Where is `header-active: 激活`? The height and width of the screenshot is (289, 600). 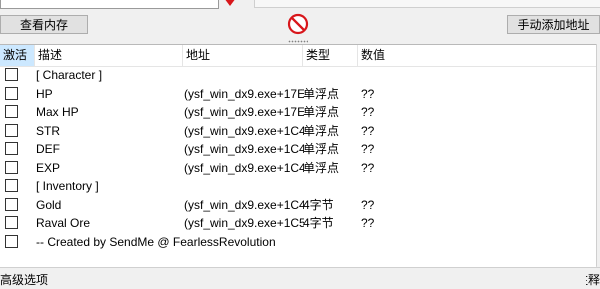
header-active: 激活 is located at coordinates (17, 55).